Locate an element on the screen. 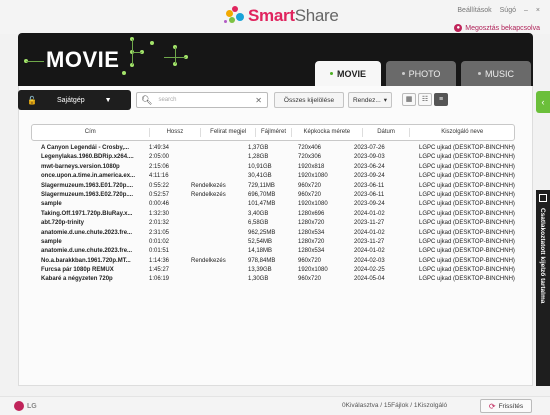  cell-title: abt.720p-trinity is located at coordinates (63, 223).